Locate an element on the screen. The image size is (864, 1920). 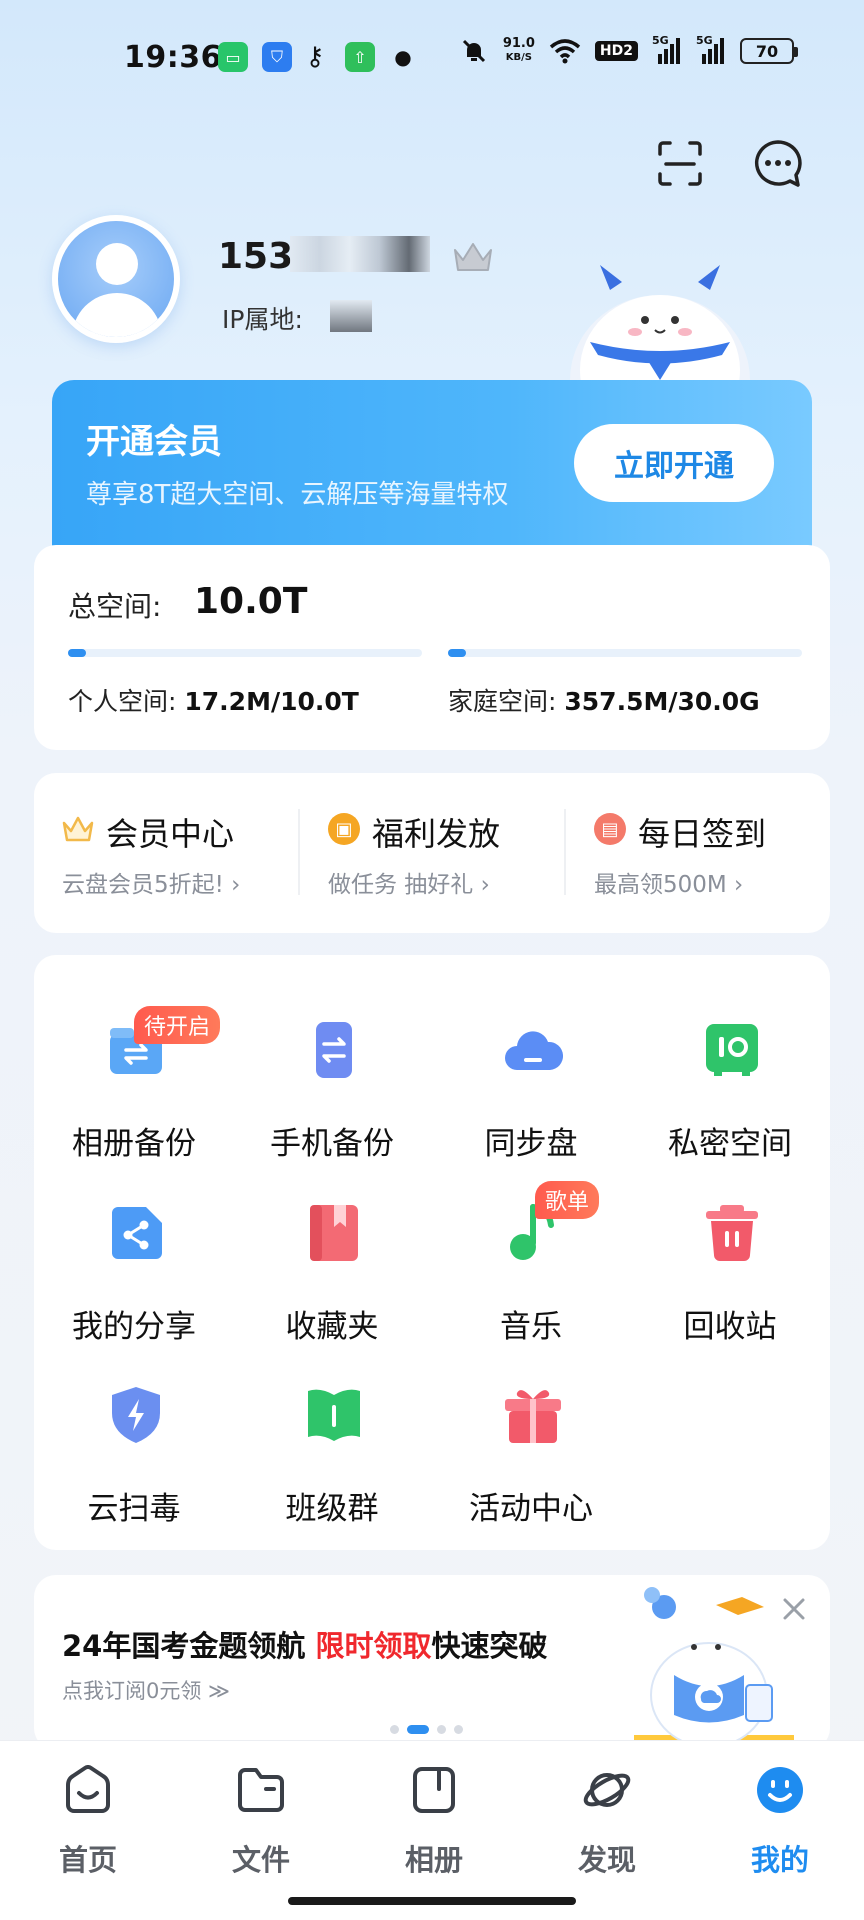
nav-discover: 发现 is located at coordinates (607, 1825).